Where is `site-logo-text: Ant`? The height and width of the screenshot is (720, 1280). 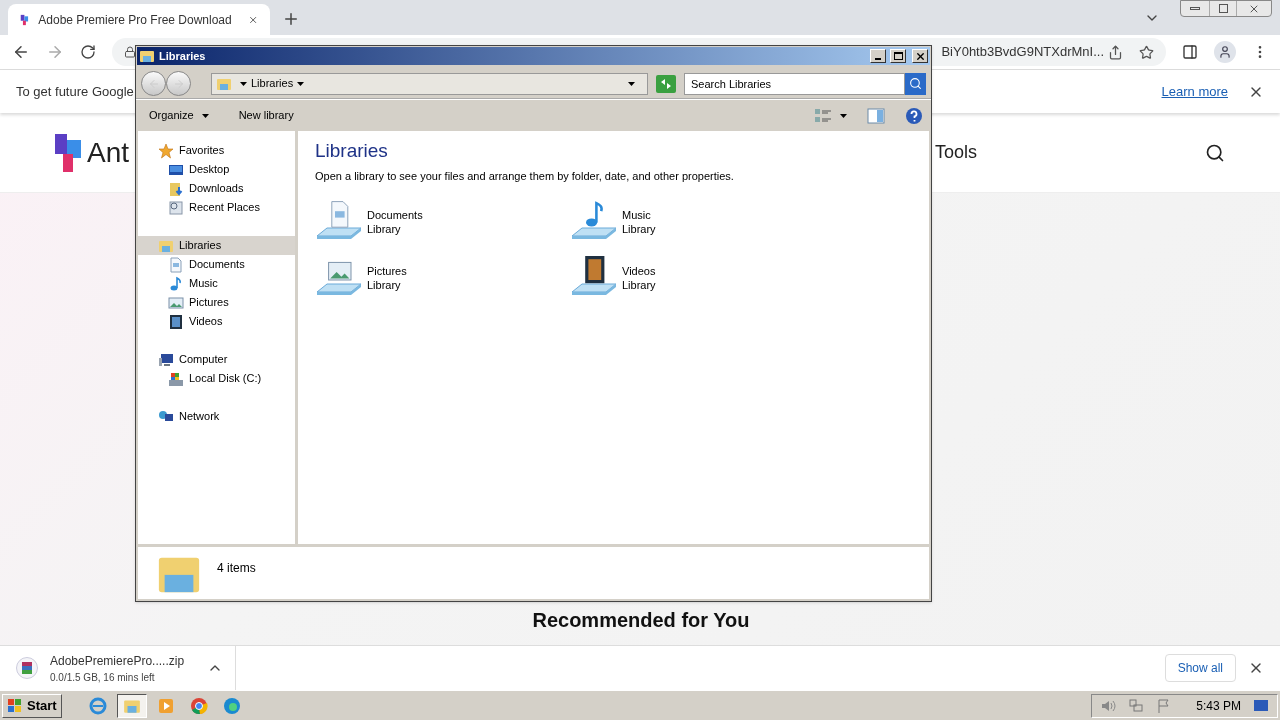
site-logo-text: Ant is located at coordinates (108, 152).